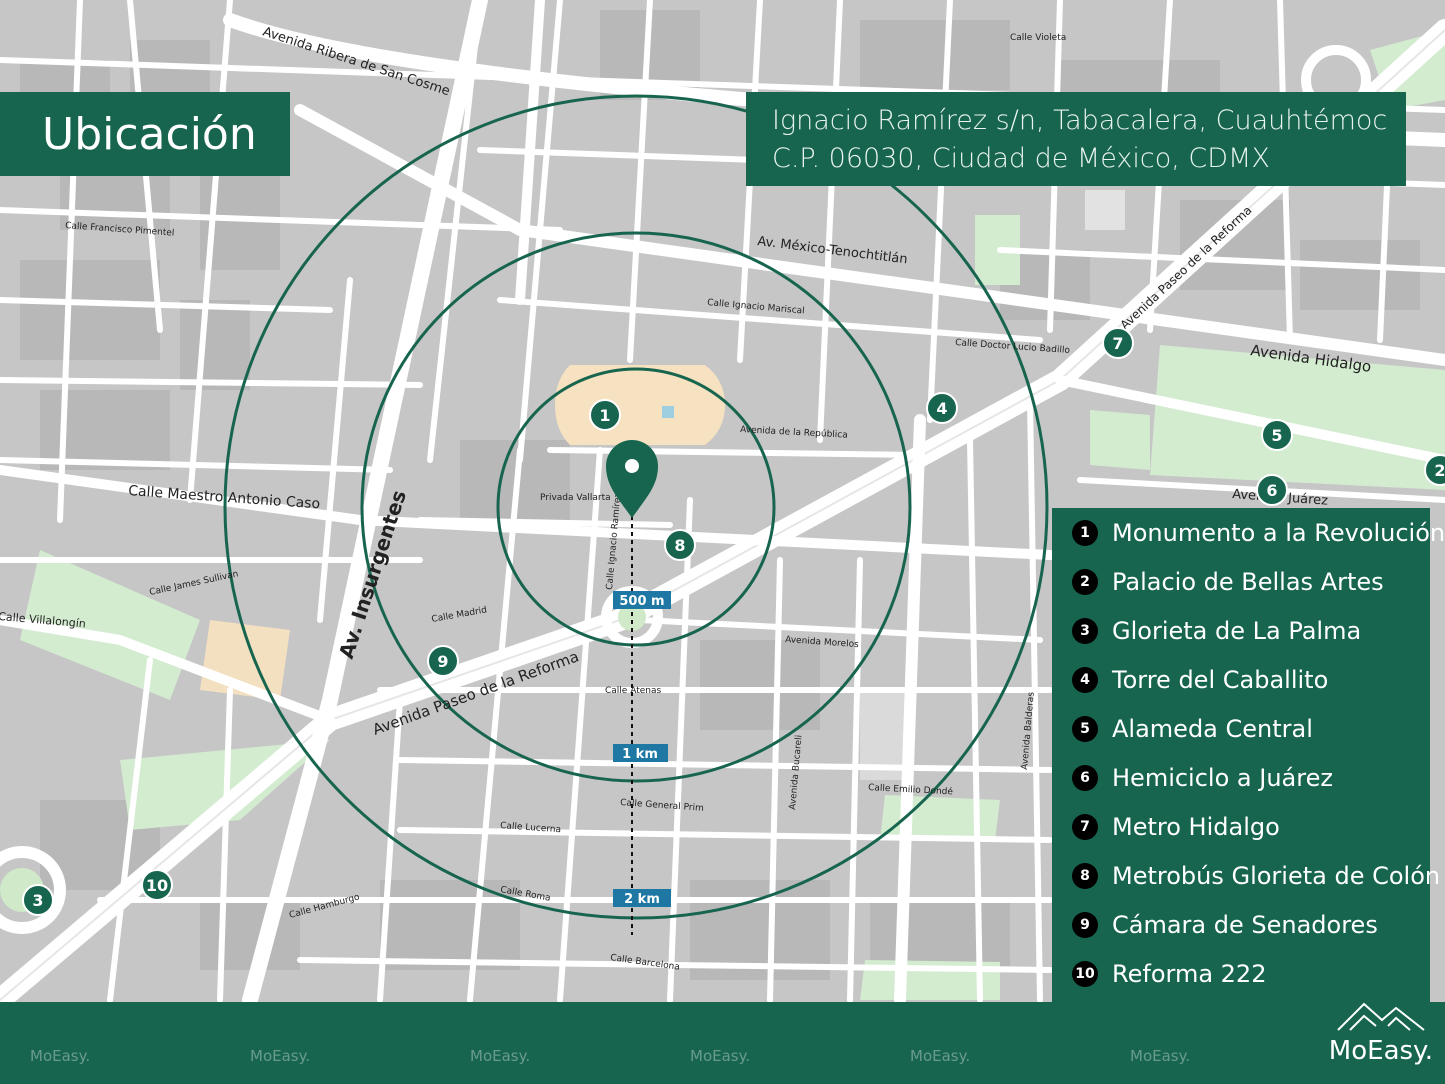 This screenshot has width=1445, height=1084. What do you see at coordinates (640, 405) in the screenshot?
I see `monument-plaza` at bounding box center [640, 405].